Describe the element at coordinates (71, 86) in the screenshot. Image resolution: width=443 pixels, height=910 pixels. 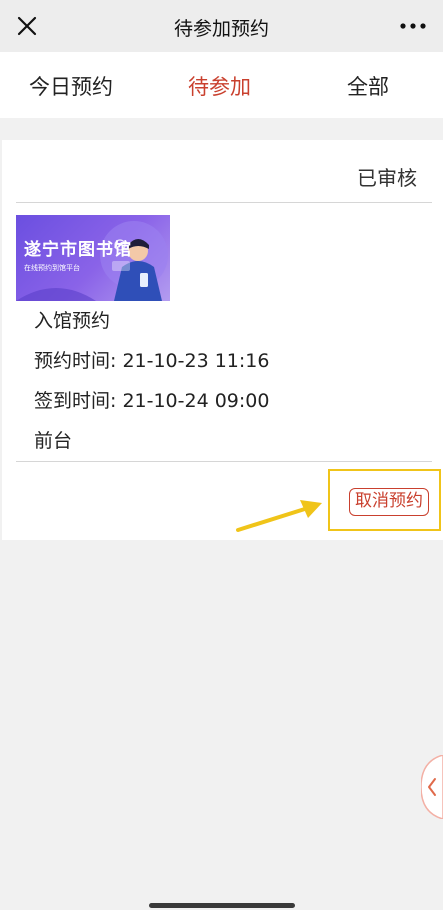
I see `tab-today: 今日预约` at that location.